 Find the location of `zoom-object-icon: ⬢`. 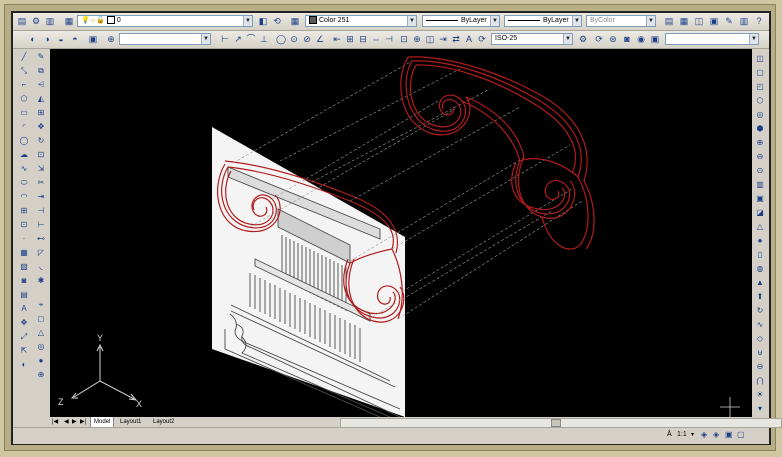

zoom-object-icon: ⬢ is located at coordinates (760, 128).